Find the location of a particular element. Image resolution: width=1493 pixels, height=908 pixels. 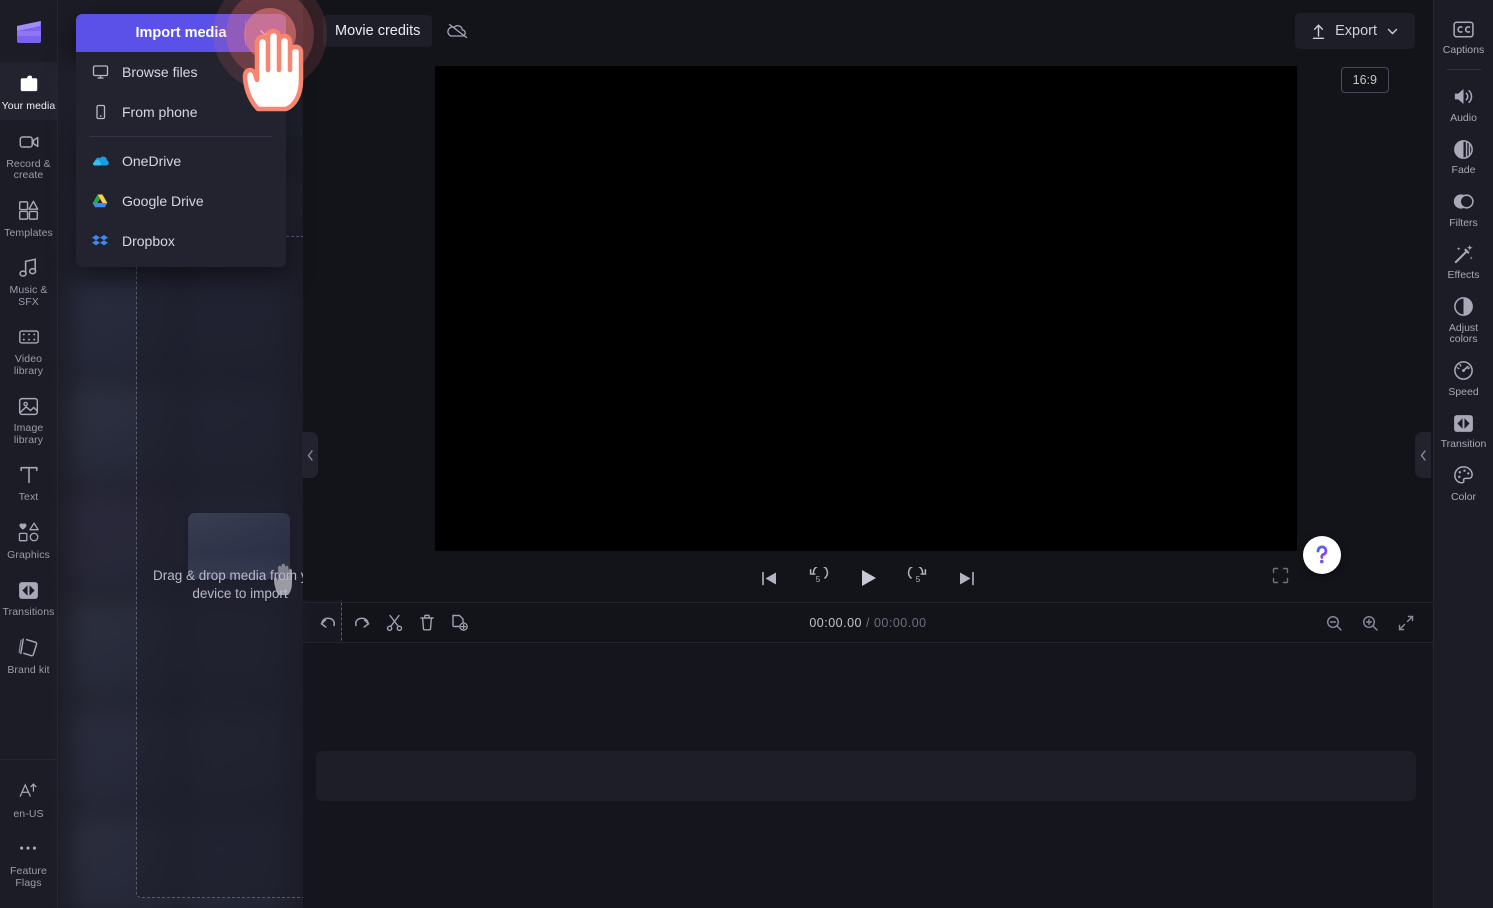

skip-to-start-button is located at coordinates (769, 578).